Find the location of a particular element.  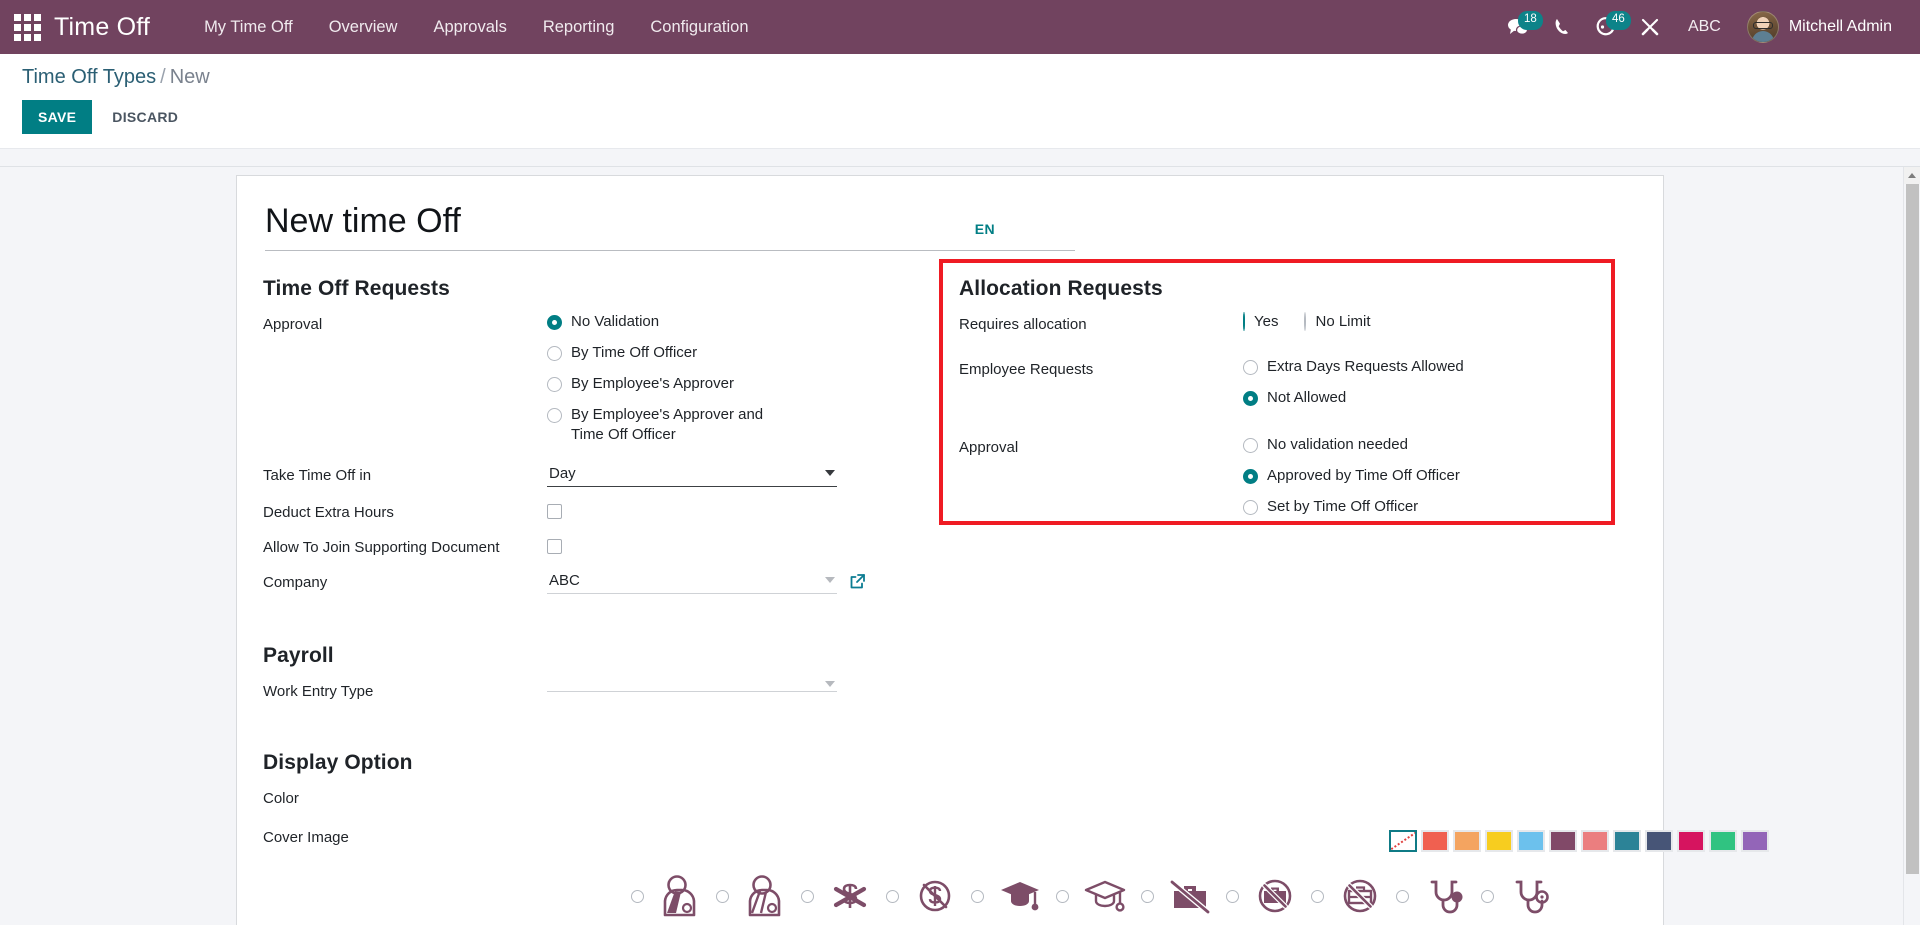

injured-person-filled-icon is located at coordinates (680, 895).